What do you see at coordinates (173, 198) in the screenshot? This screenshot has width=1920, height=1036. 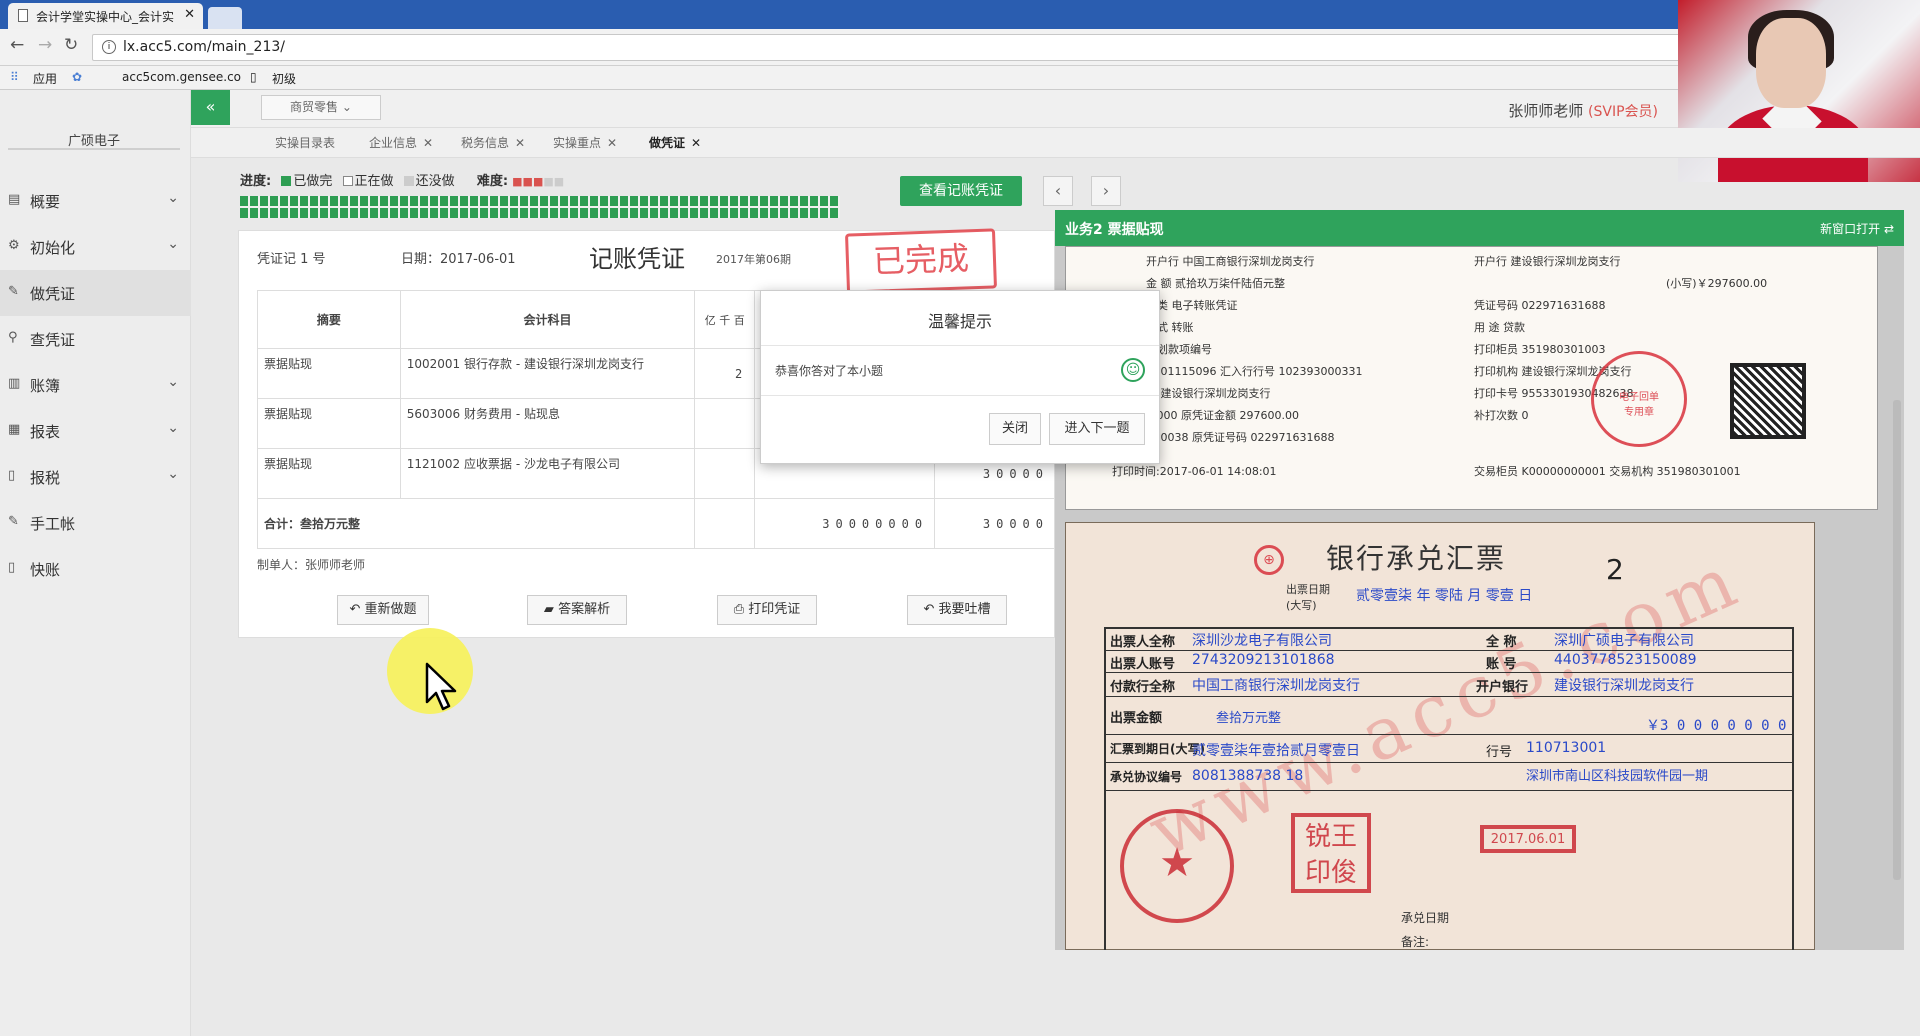 I see `chevron-down-icon: ⌄` at bounding box center [173, 198].